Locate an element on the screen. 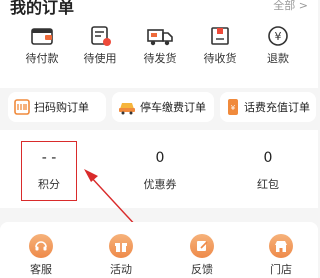  service-label: 反馈 is located at coordinates (202, 269).